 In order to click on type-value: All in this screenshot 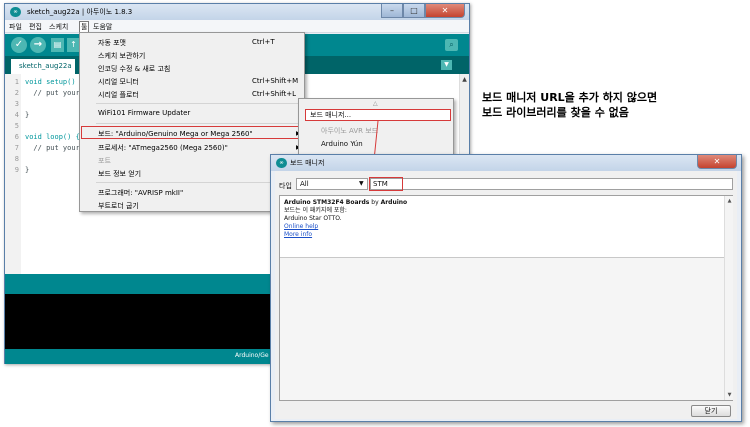, I will do `click(304, 184)`.